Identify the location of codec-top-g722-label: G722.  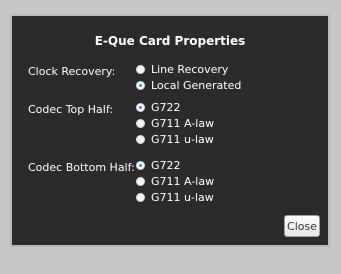
(166, 107).